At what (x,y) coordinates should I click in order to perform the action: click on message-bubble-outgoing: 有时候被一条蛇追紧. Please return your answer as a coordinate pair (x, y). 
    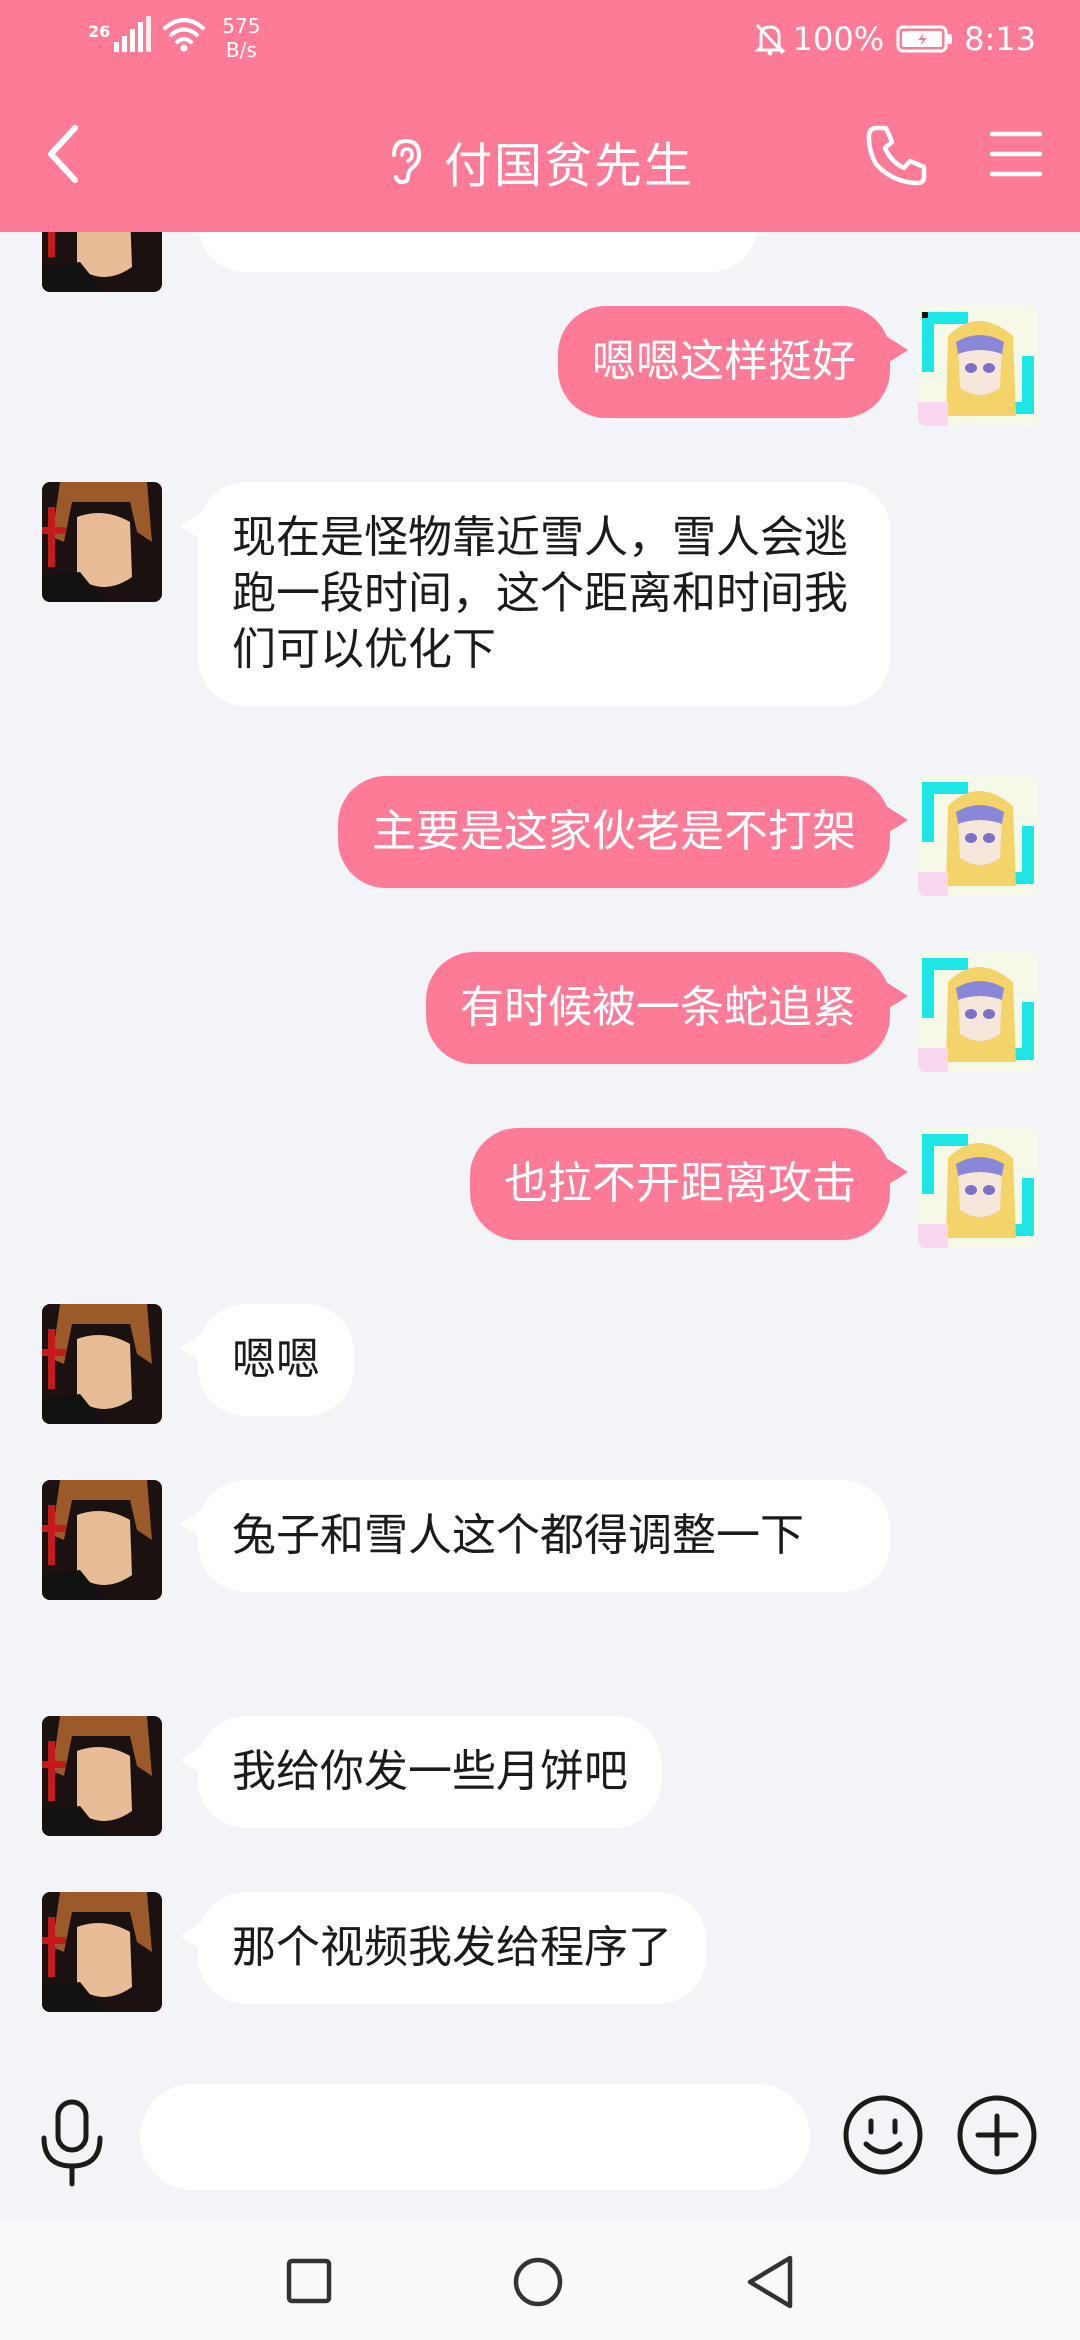
    Looking at the image, I should click on (667, 1008).